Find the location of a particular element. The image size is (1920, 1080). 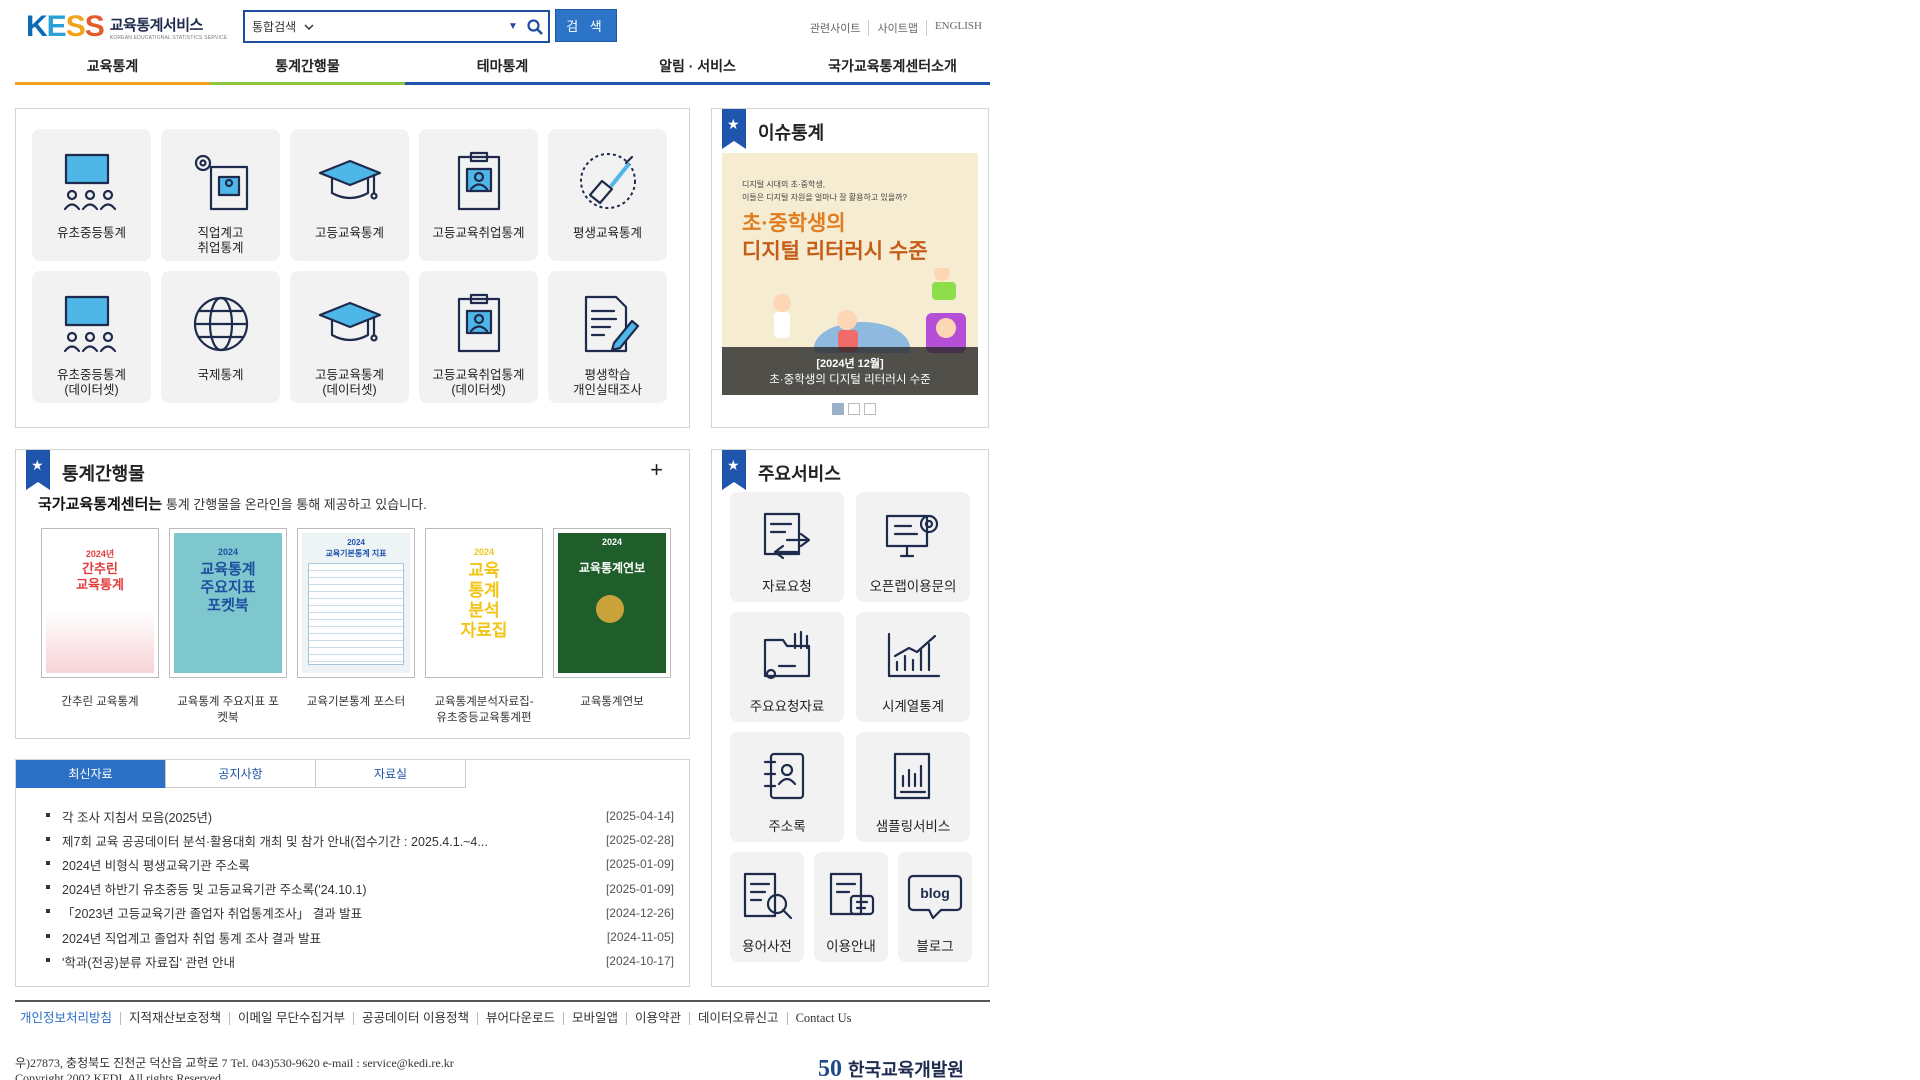

notice-title: 2024년 하반기 유초중등 및 고등교육기관 주소록('24.10.1) is located at coordinates (206, 888).